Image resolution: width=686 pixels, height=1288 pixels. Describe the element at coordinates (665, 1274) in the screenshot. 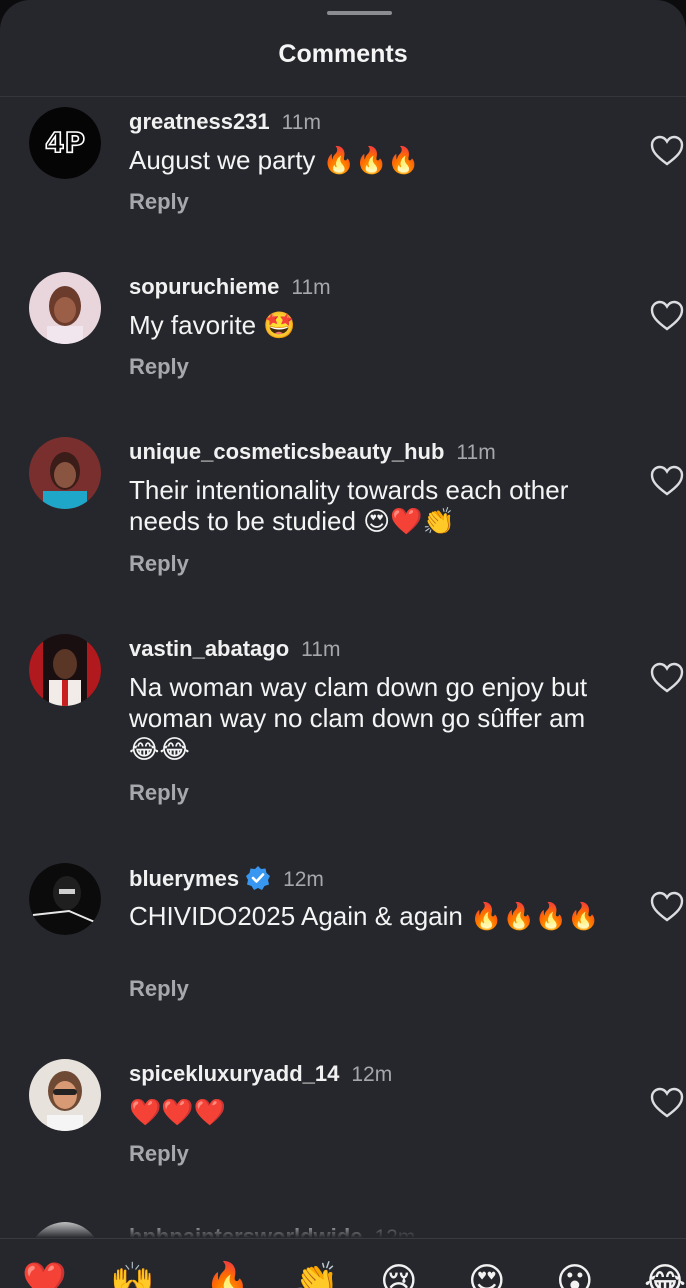

I see `reaction-laughing: 😂` at that location.